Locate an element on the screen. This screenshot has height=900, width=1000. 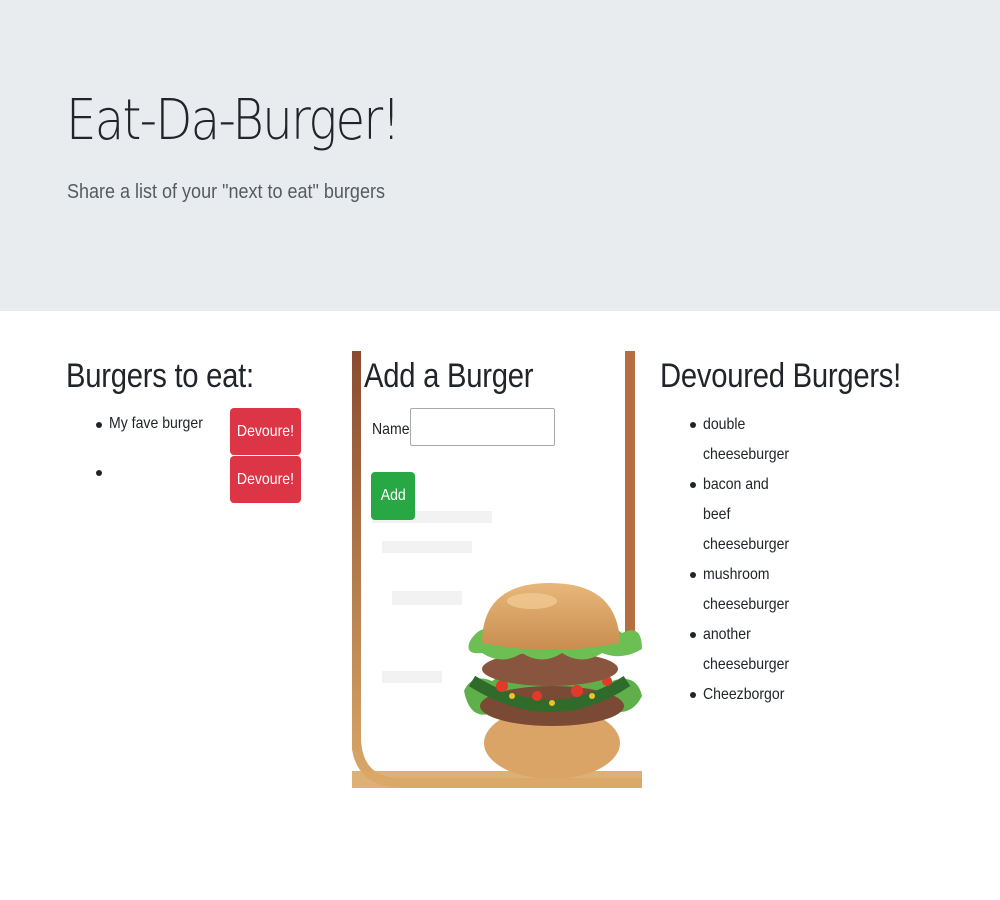
page-title: Eat-Da-Burger! is located at coordinates (233, 120).